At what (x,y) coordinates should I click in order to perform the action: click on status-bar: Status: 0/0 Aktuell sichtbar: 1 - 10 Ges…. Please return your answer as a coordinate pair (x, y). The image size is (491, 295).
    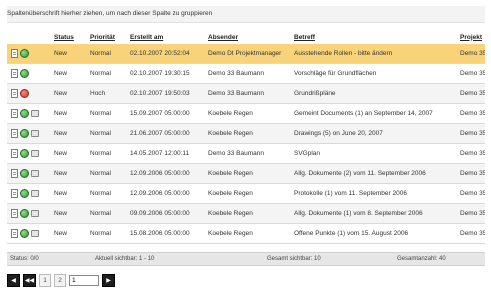
    Looking at the image, I should click on (246, 259).